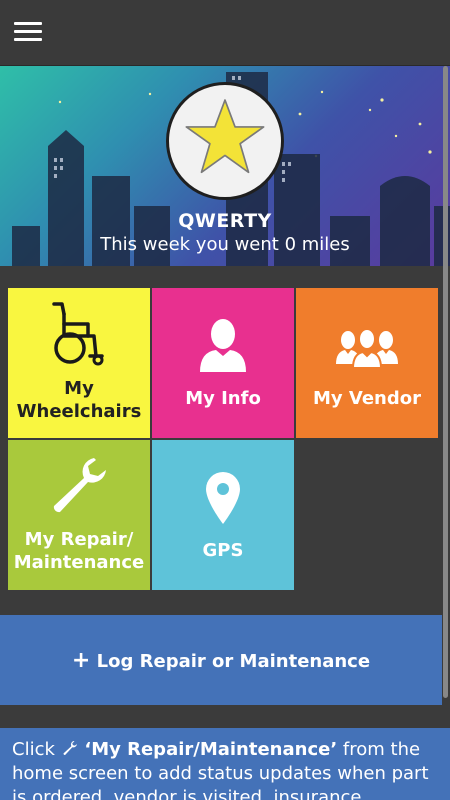 The width and height of the screenshot is (450, 800). Describe the element at coordinates (366, 398) in the screenshot. I see `tile-label: My Vendor` at that location.